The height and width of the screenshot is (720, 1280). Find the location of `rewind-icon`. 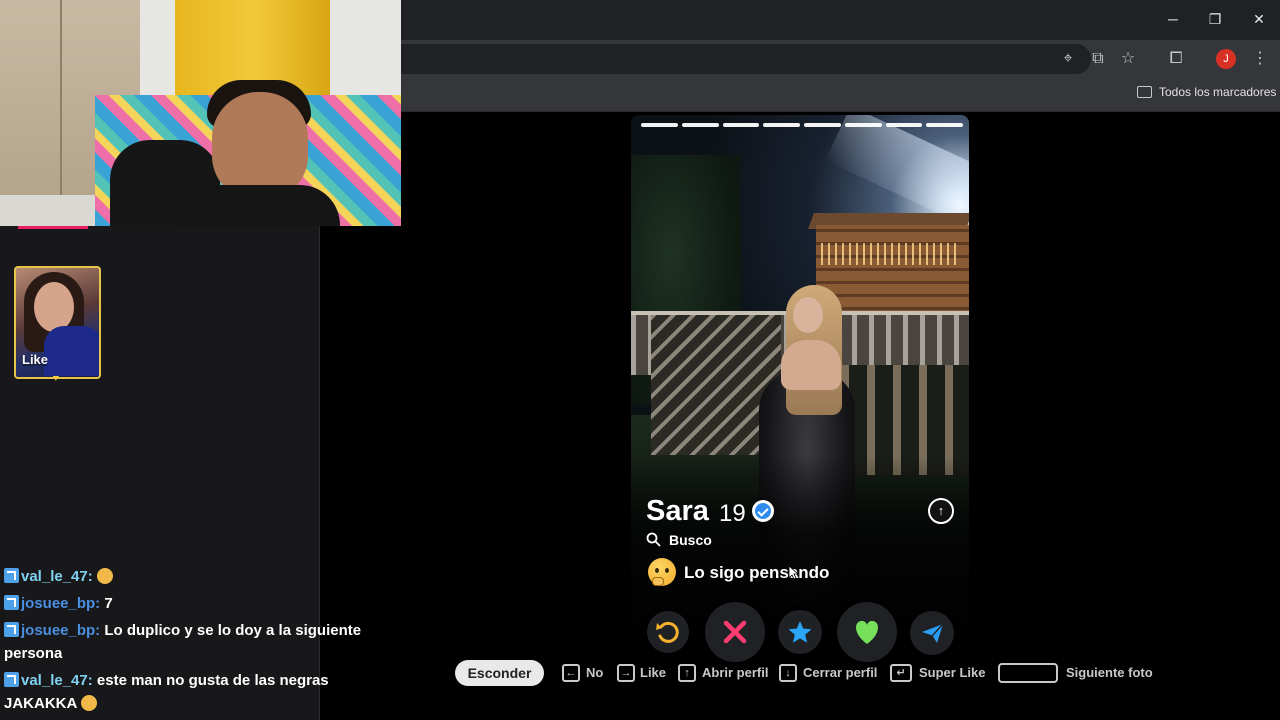

rewind-icon is located at coordinates (667, 632).